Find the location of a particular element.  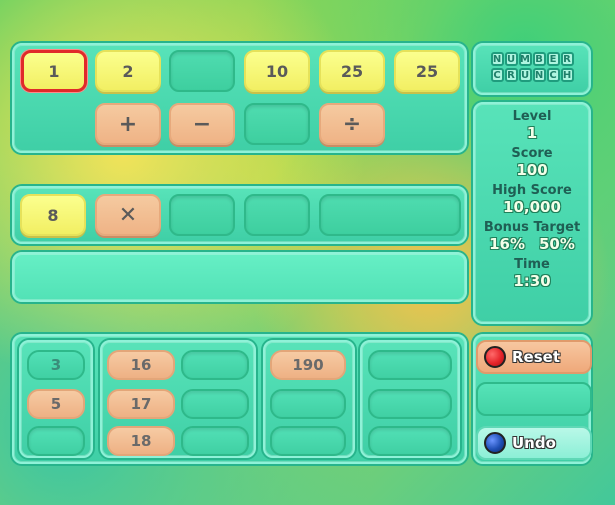

reset-button: Reset is located at coordinates (534, 357).